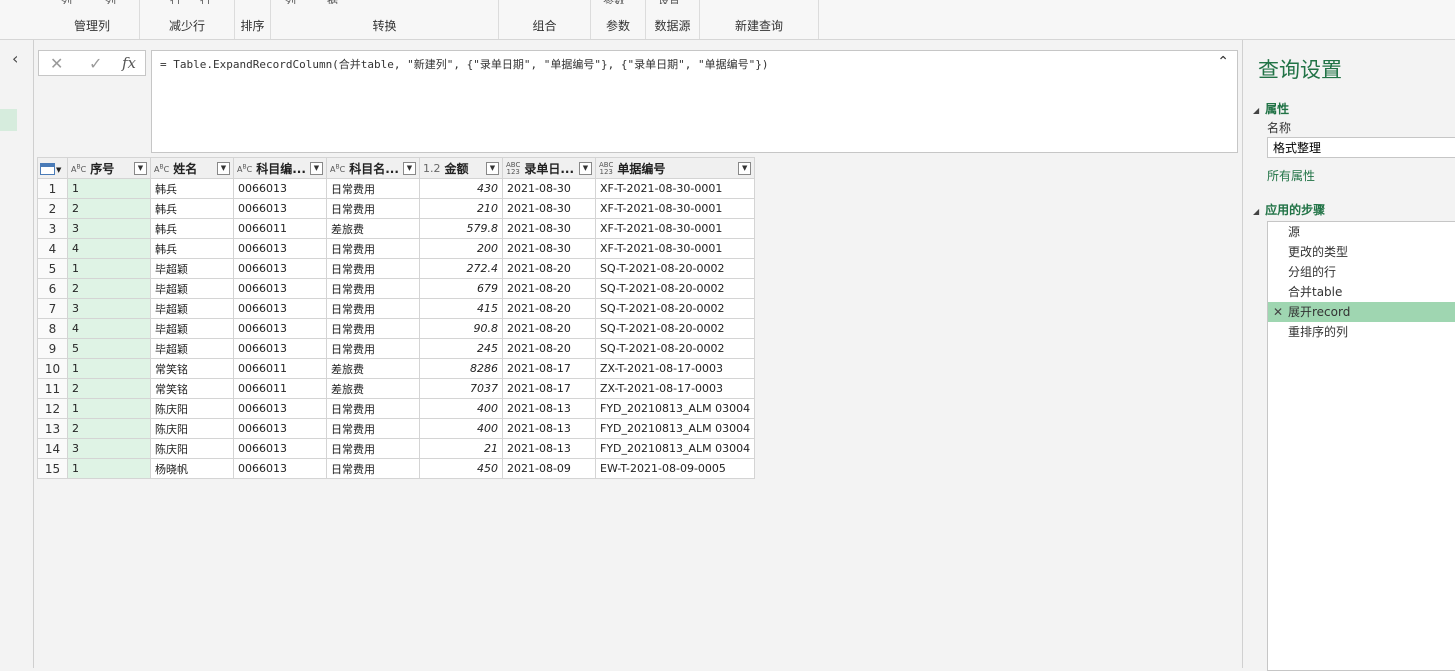  I want to click on row-number: 15, so click(52, 468).